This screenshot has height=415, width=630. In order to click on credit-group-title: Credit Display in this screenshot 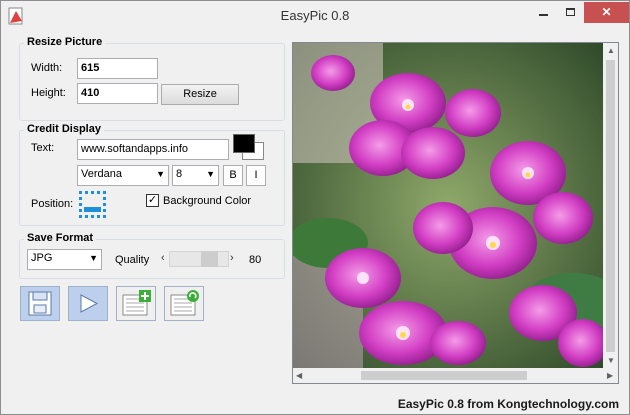, I will do `click(64, 129)`.